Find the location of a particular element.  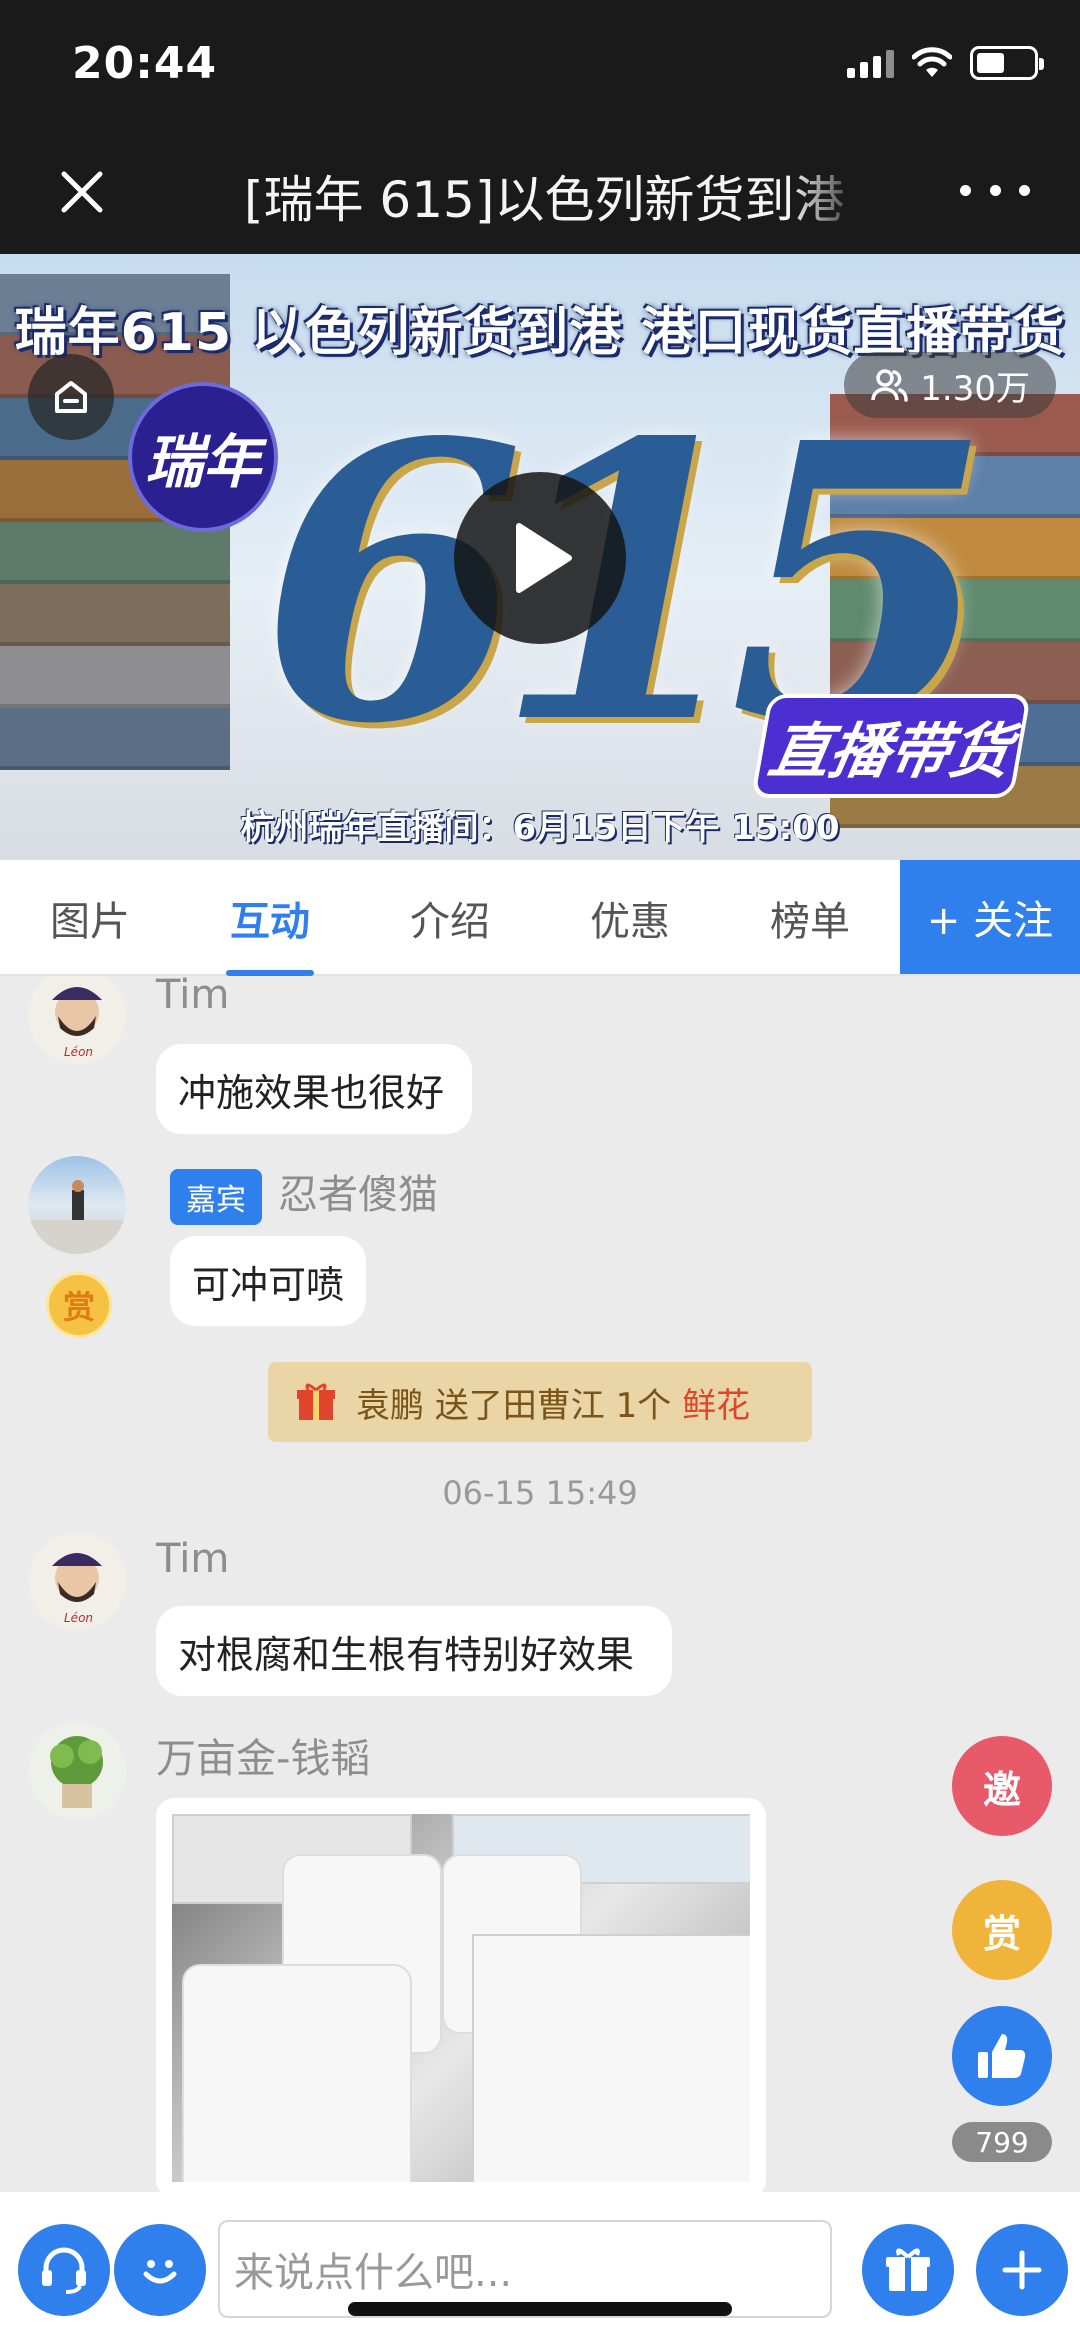

image-message is located at coordinates (461, 1995).